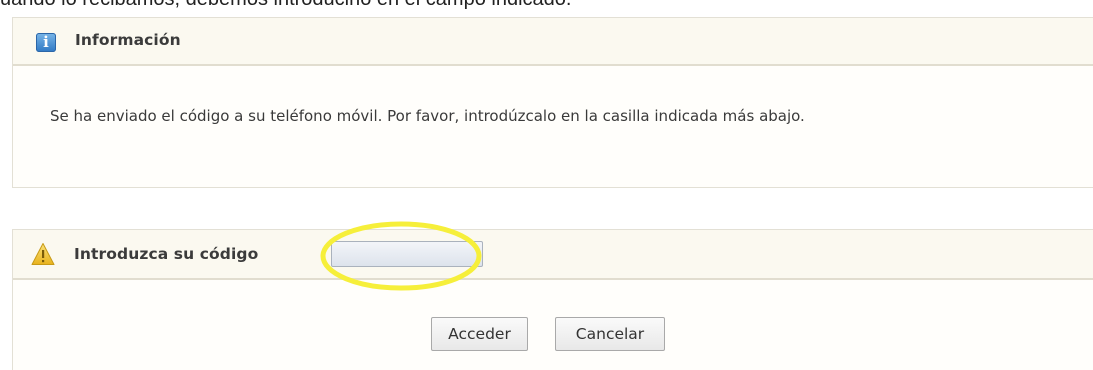  Describe the element at coordinates (479, 334) in the screenshot. I see `accept-button: Acceder` at that location.